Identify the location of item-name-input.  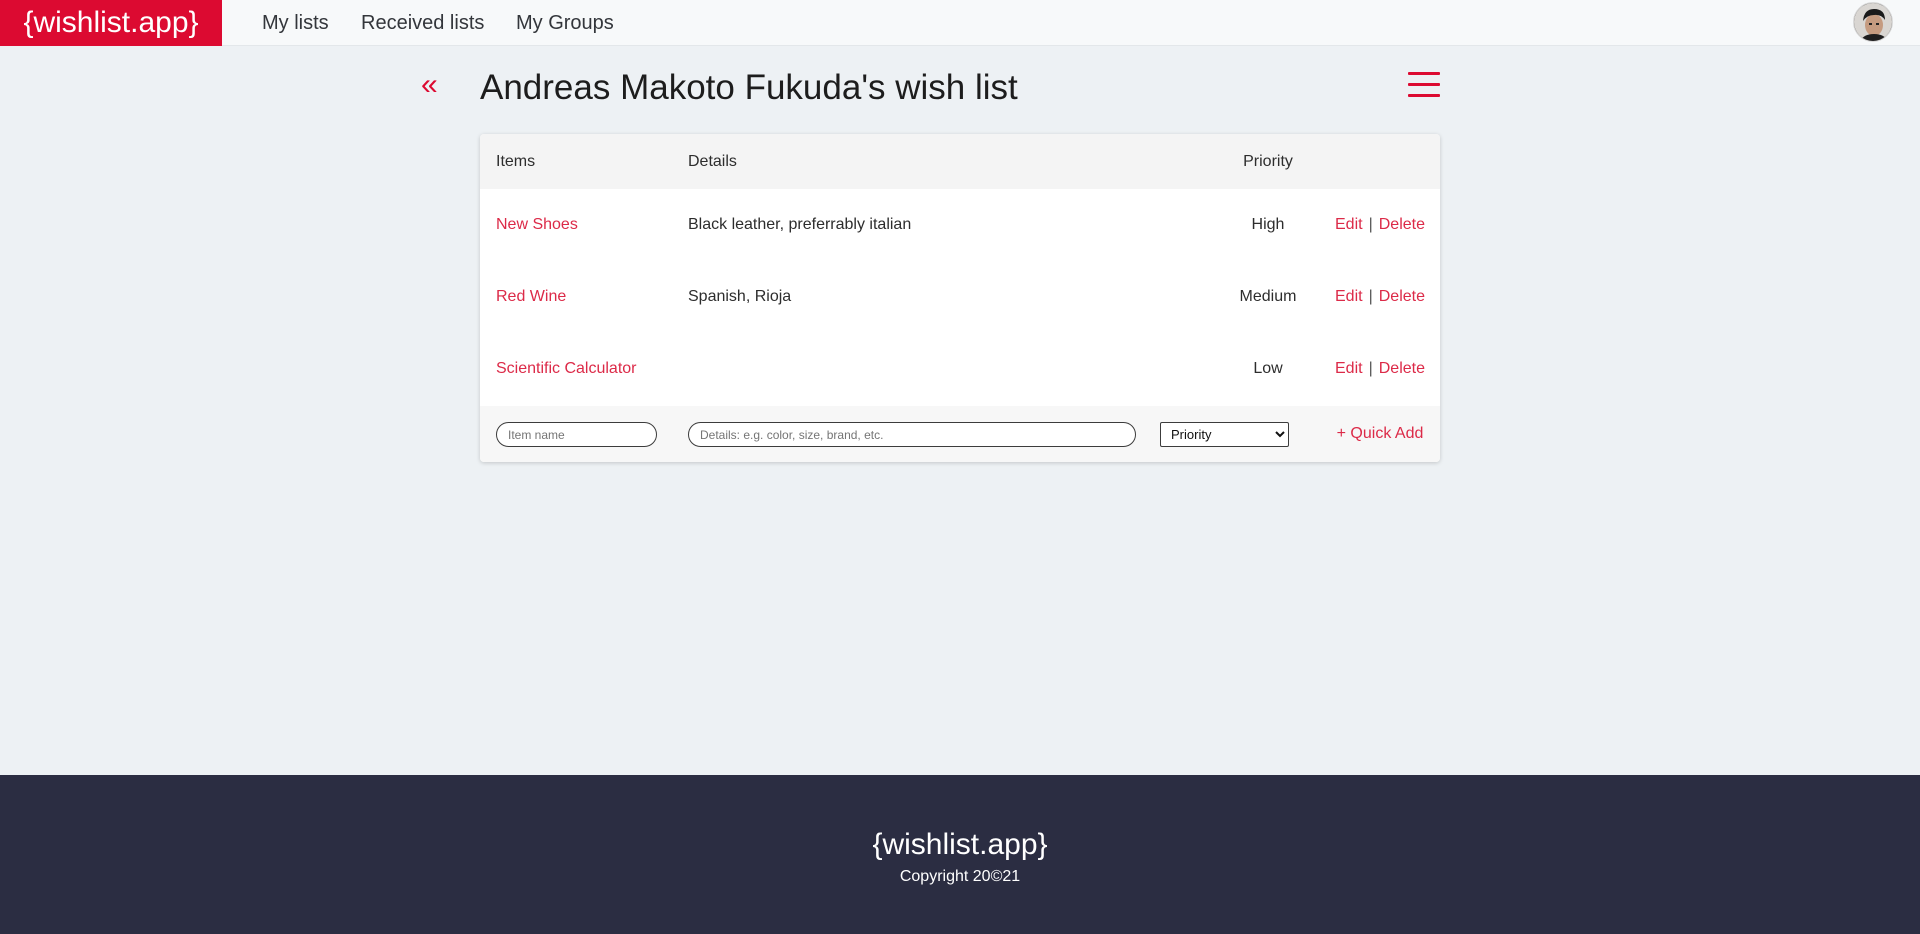
(576, 434).